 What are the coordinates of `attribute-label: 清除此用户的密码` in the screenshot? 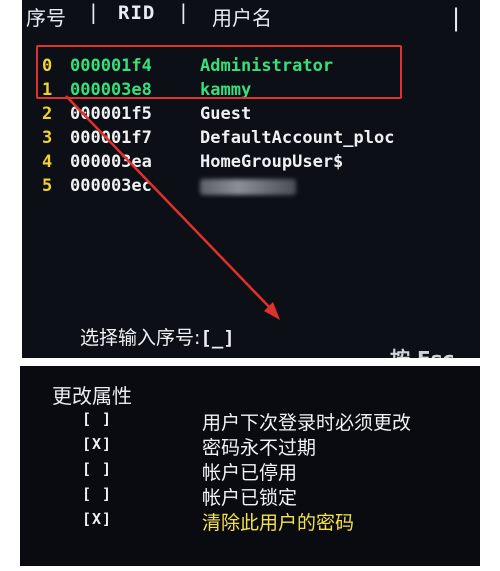 It's located at (278, 523).